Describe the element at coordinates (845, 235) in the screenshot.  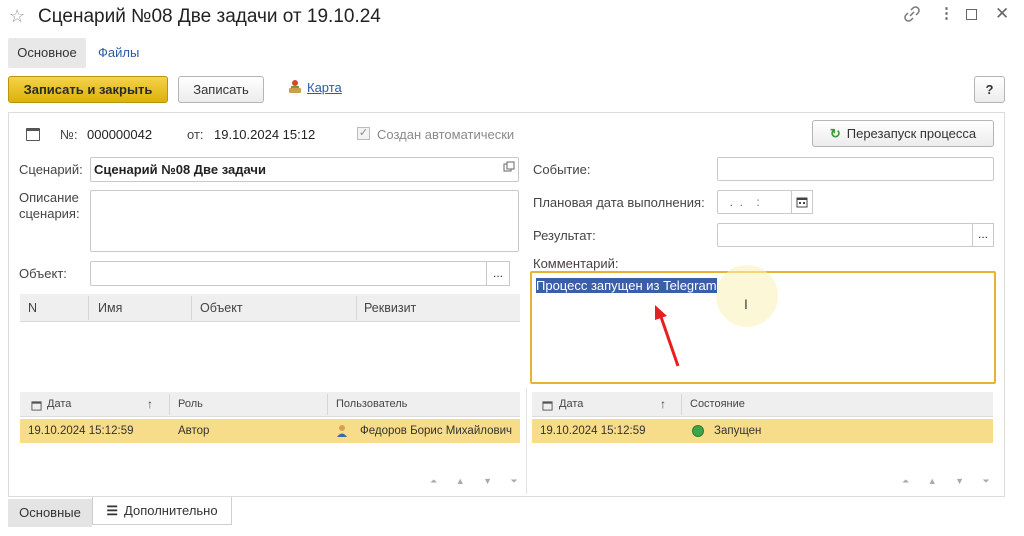
I see `result-field` at that location.